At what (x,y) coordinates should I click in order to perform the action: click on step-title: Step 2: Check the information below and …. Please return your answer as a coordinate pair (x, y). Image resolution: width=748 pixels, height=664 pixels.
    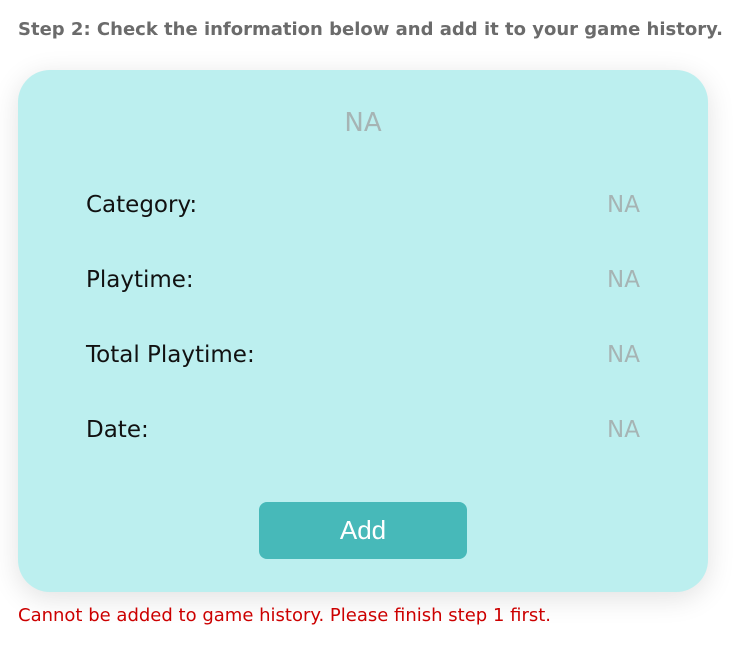
    Looking at the image, I should click on (371, 29).